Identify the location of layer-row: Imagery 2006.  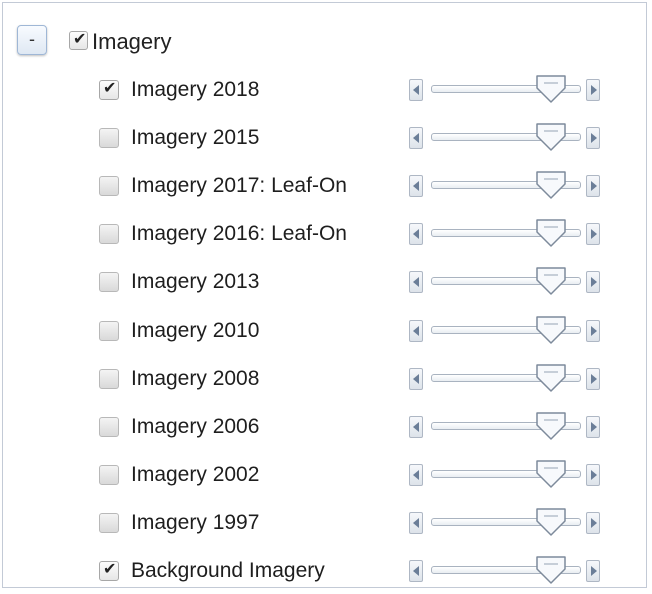
(325, 430).